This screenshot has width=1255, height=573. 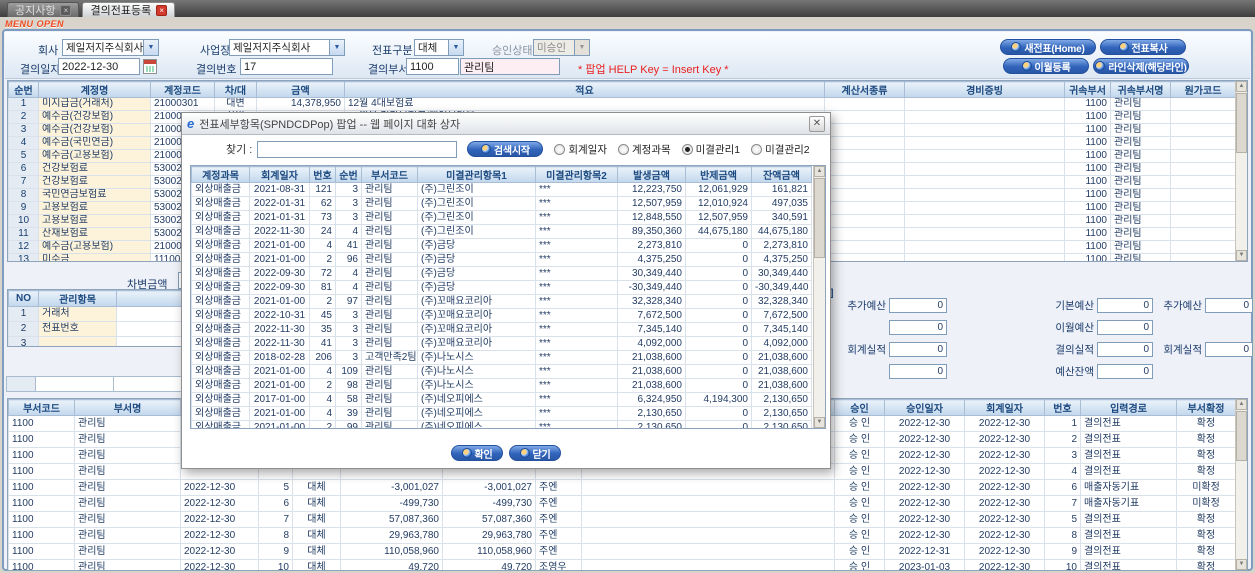 I want to click on vertical-scrollbar: ▲ ▼, so click(x=819, y=297).